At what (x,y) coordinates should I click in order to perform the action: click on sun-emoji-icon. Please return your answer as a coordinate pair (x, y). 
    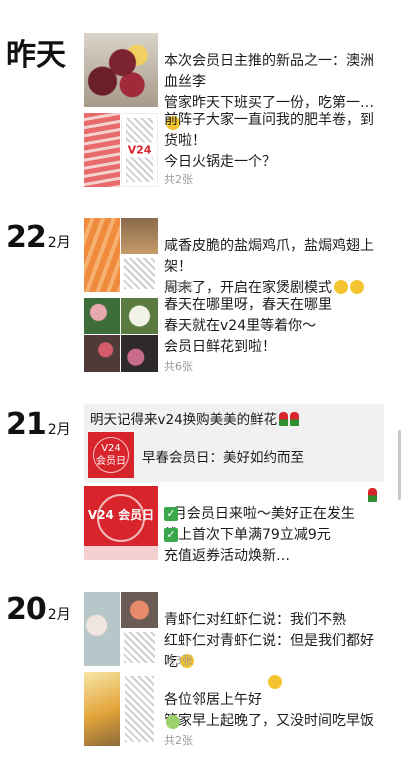
    Looking at the image, I should click on (275, 682).